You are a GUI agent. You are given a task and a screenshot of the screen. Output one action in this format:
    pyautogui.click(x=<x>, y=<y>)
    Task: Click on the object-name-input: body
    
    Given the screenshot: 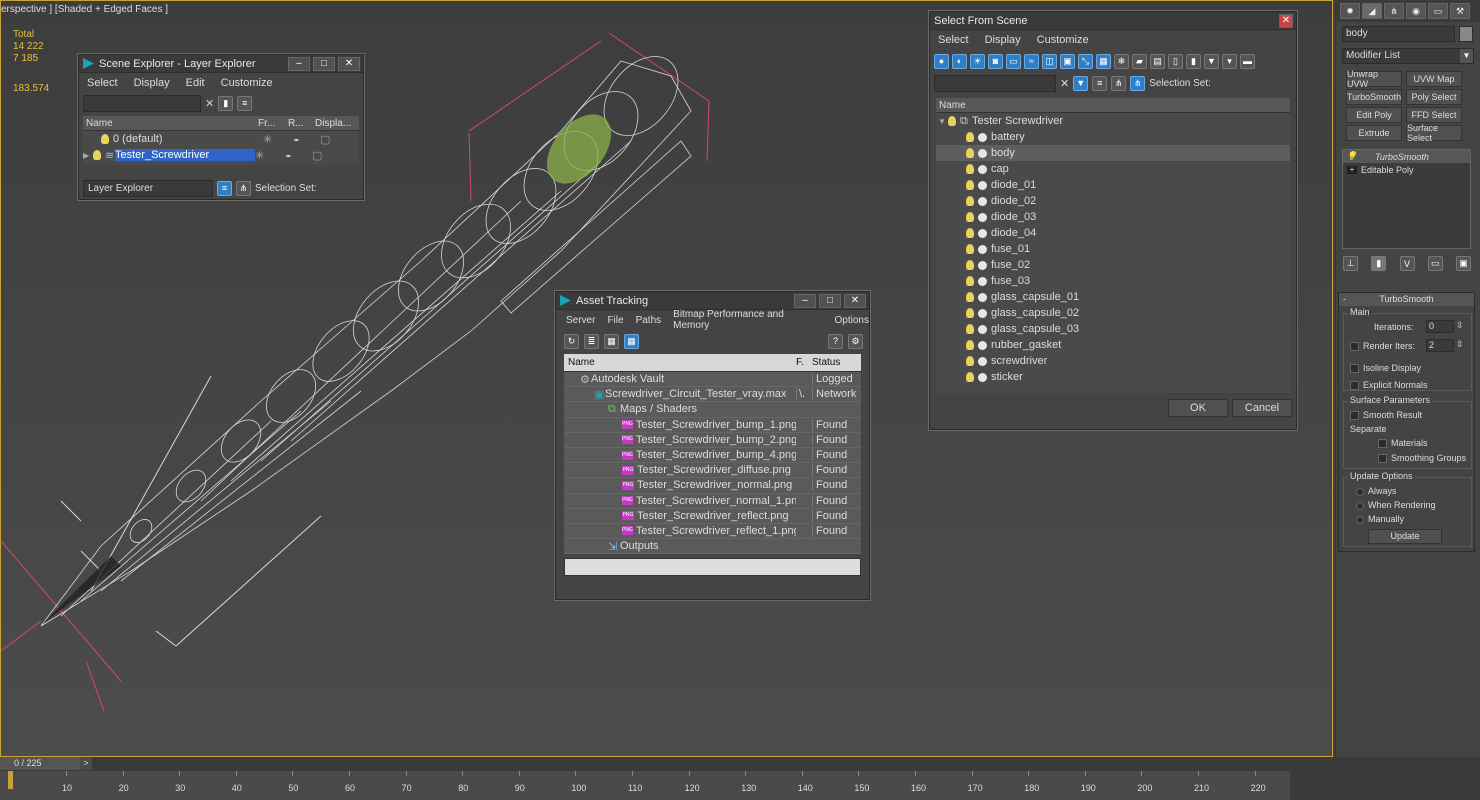 What is the action you would take?
    pyautogui.click(x=1398, y=34)
    